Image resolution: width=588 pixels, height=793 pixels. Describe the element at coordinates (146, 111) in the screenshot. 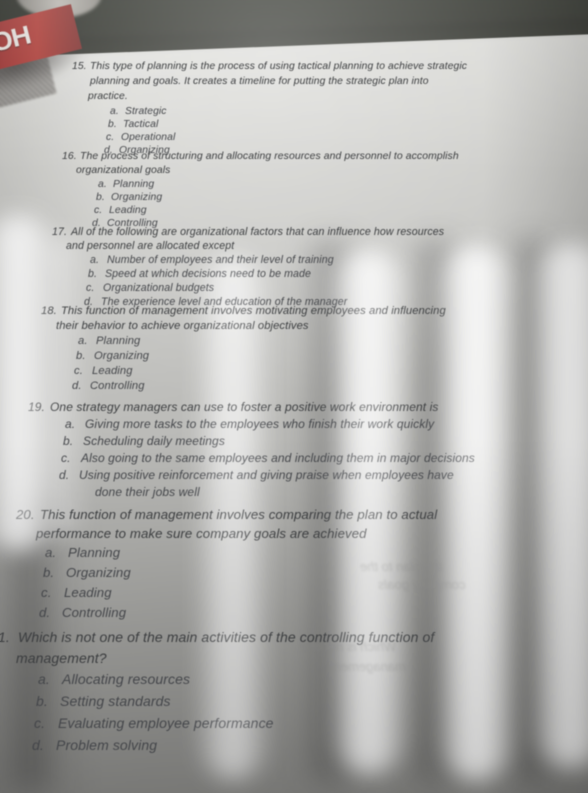

I see `option-text: Strategic` at that location.